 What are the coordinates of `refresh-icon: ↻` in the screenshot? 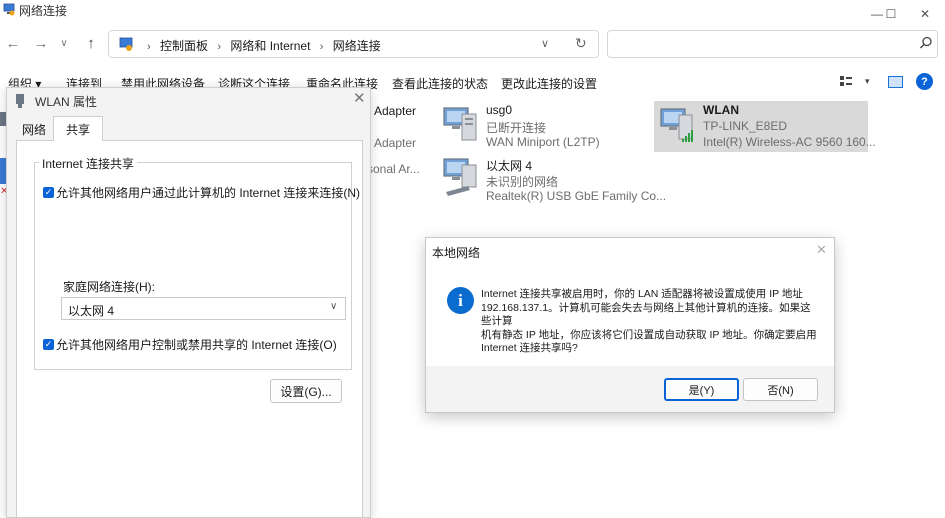 It's located at (581, 43).